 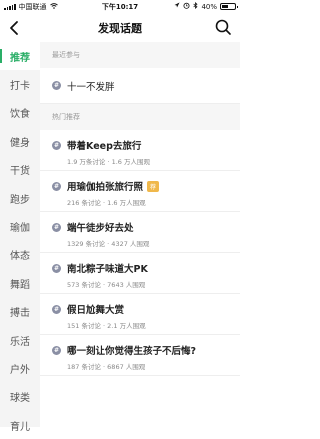 I want to click on sidebar-item-label: 干货, so click(x=20, y=172).